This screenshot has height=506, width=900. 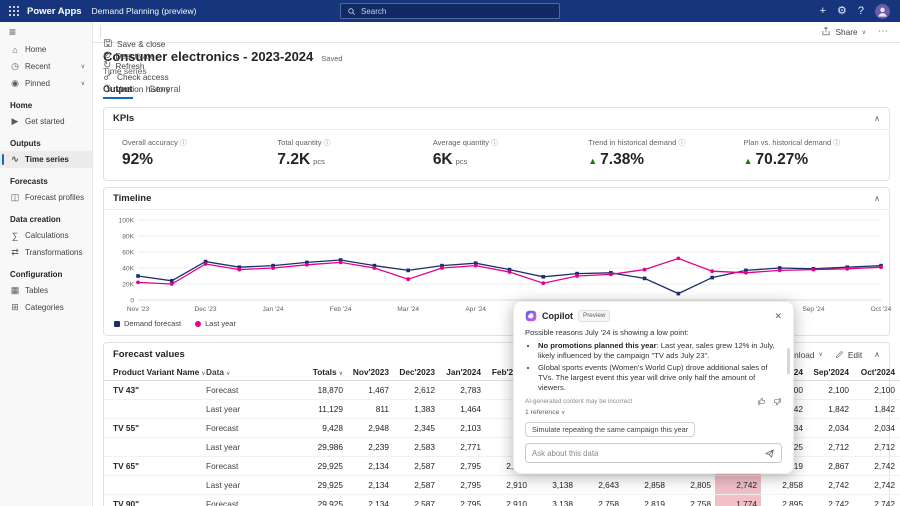 I want to click on nav-item-get-started: ▶ Get started, so click(x=46, y=121).